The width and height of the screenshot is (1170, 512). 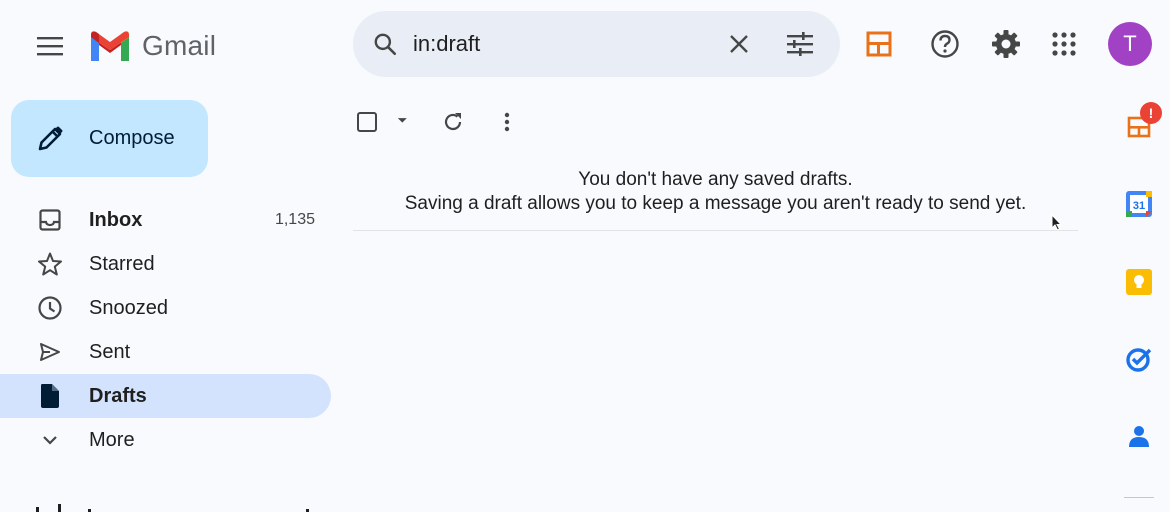 I want to click on compose-button: Compose, so click(x=109, y=138).